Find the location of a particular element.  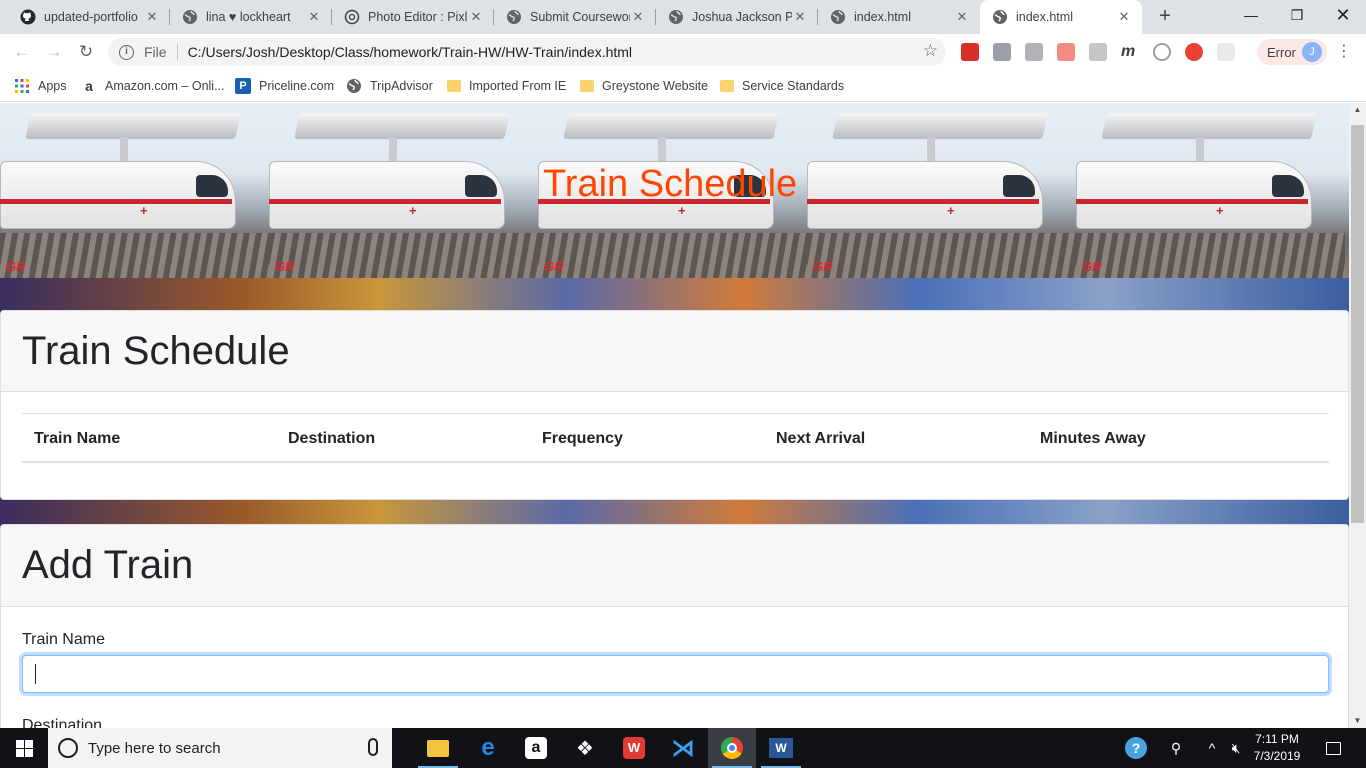

bookmark-folder-greystone: Greystone Website is located at coordinates (644, 86).